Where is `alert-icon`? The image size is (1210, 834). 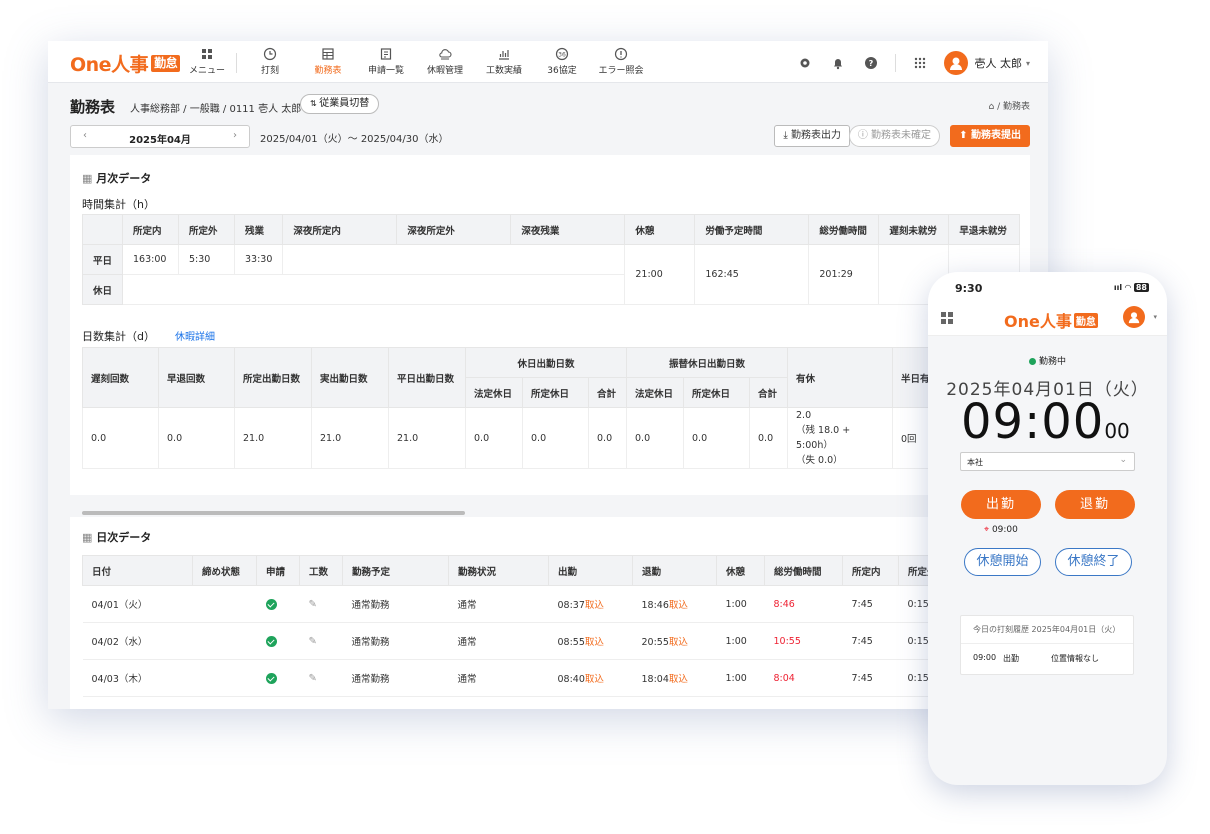
alert-icon is located at coordinates (621, 54).